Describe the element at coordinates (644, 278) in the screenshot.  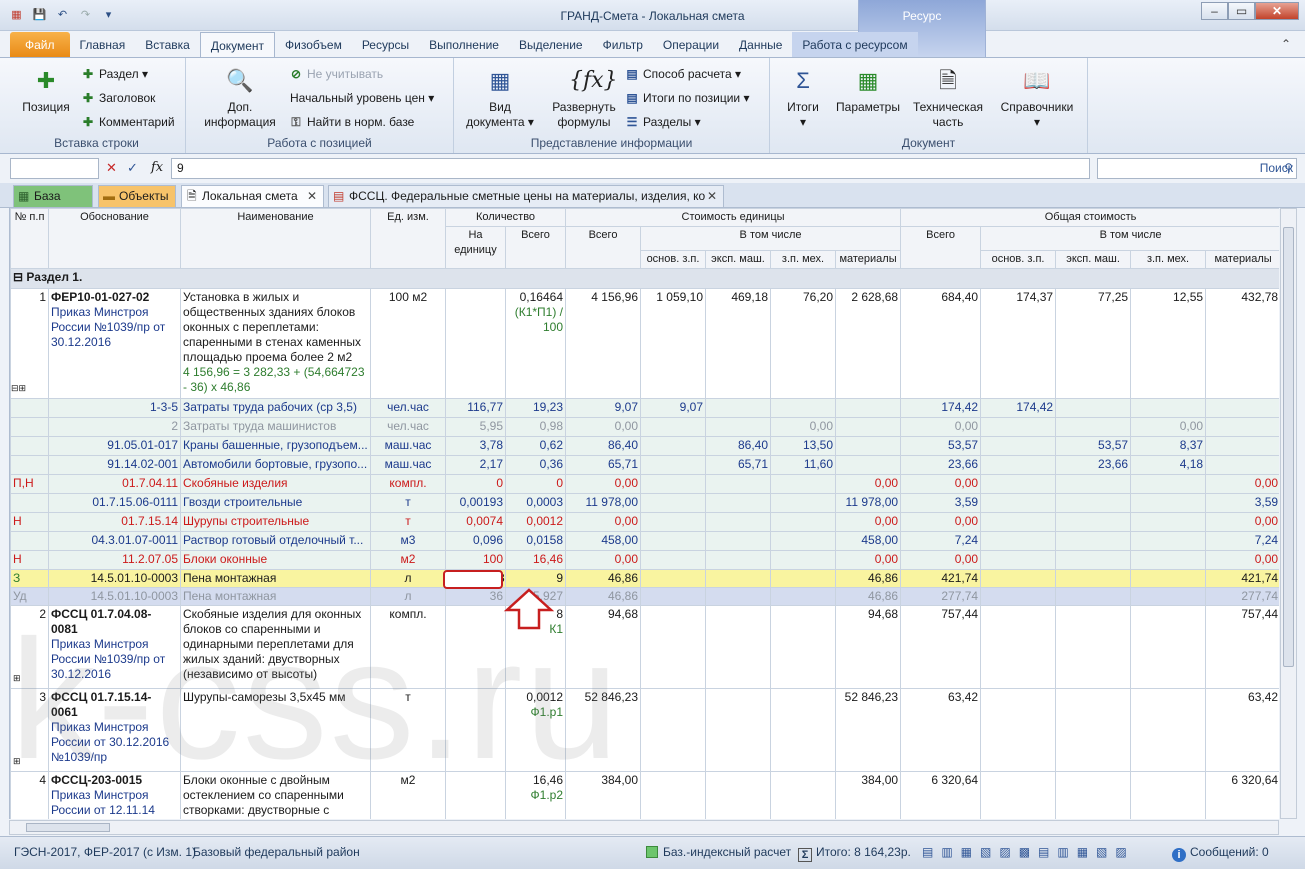
I see `section-row: ⊟ Раздел 1.` at that location.